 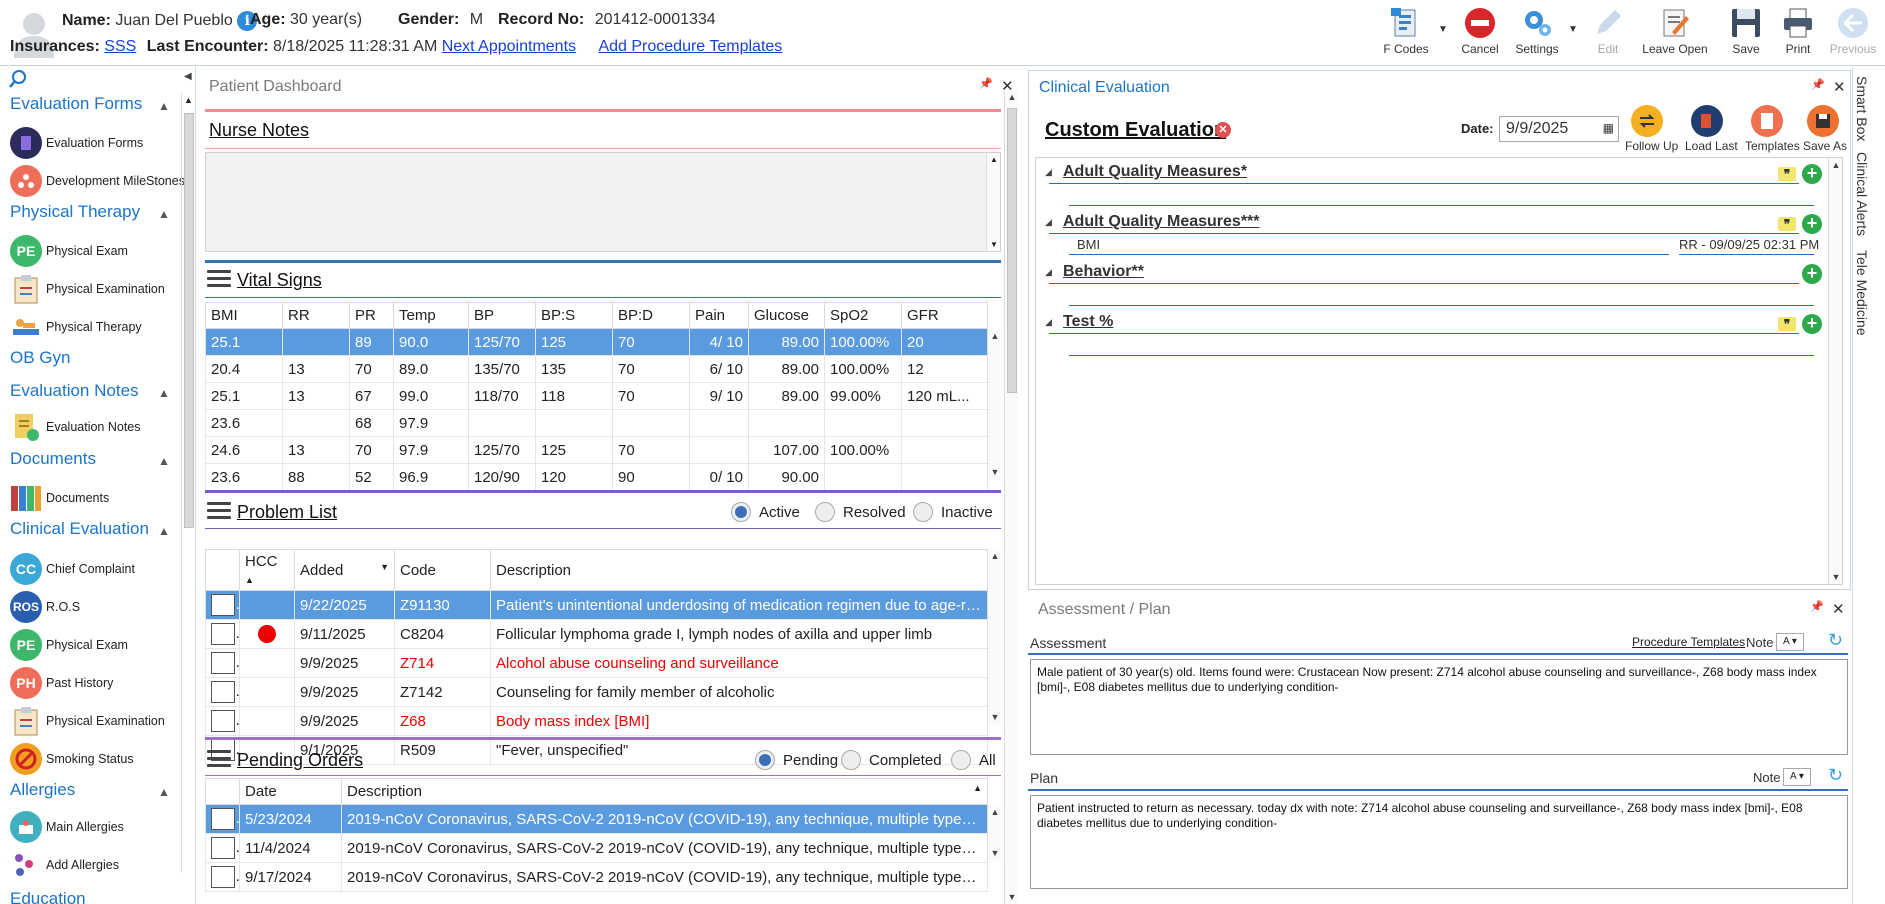 I want to click on follow-up-button, so click(x=1647, y=121).